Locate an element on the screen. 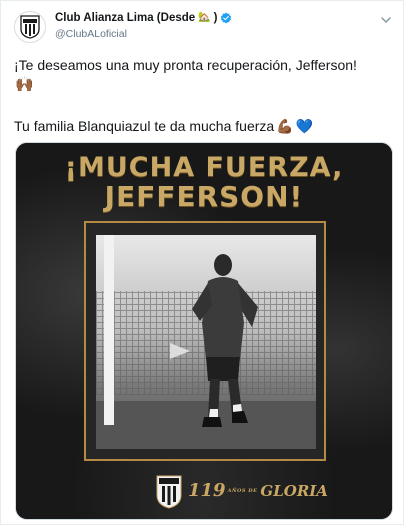 The height and width of the screenshot is (525, 404). blue-heart-emoji: 💙 is located at coordinates (304, 126).